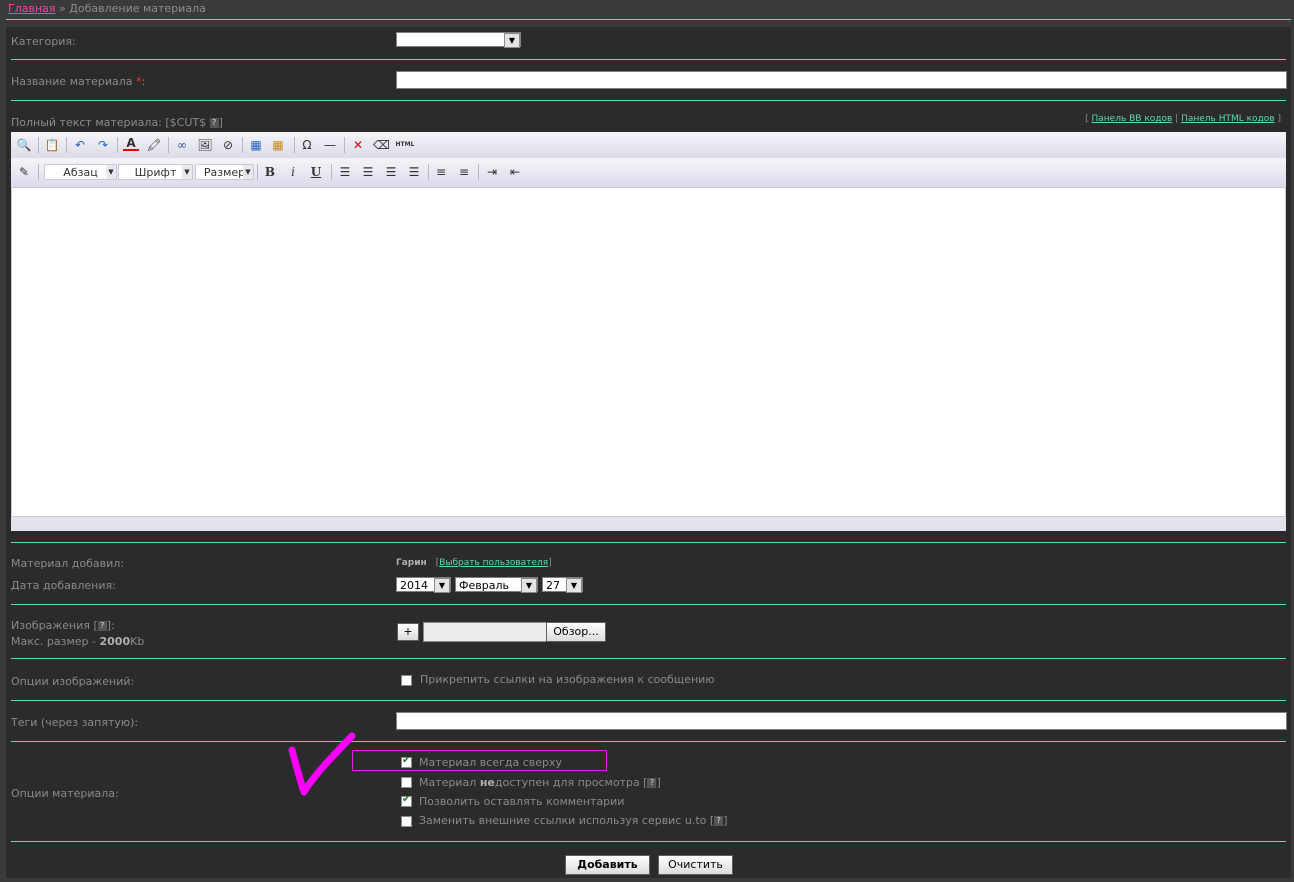 The height and width of the screenshot is (882, 1294). I want to click on format-combo-value: Абзац, so click(80, 172).